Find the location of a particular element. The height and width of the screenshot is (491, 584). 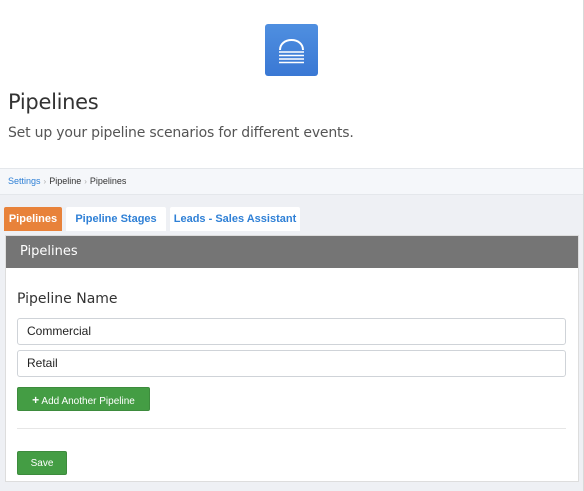

pipeline-name-input-commercial: Commercial is located at coordinates (291, 331).